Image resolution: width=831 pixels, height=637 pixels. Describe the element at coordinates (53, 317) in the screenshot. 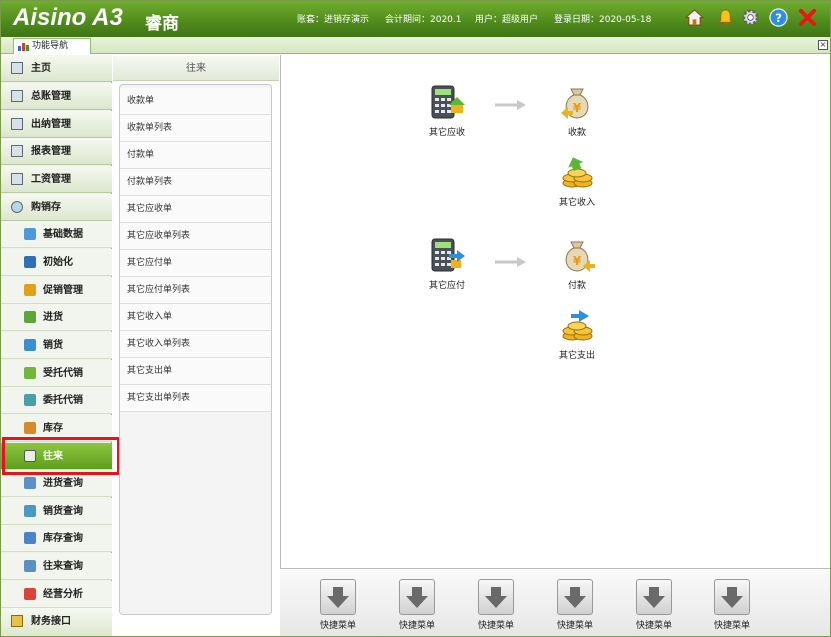

I see `subitem-label: 进货` at that location.